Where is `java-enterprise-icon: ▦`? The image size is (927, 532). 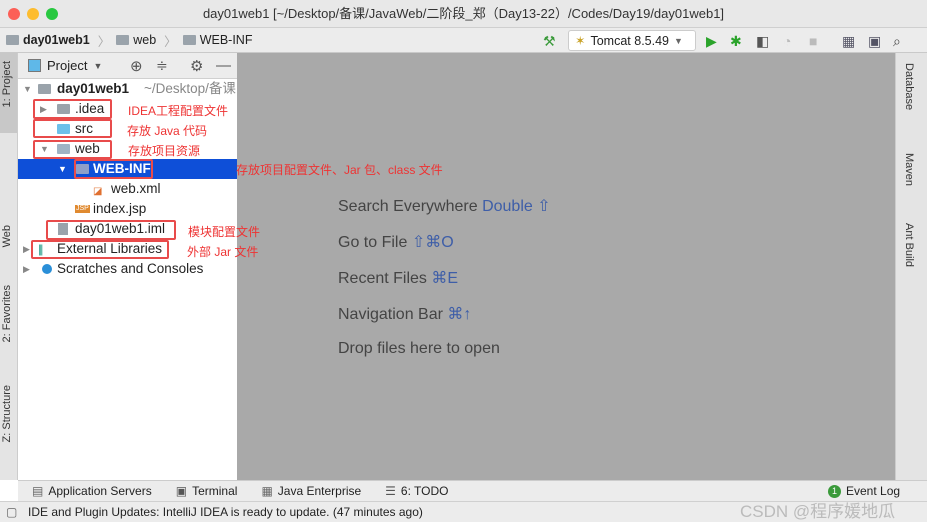
java-enterprise-icon: ▦ is located at coordinates (267, 491).